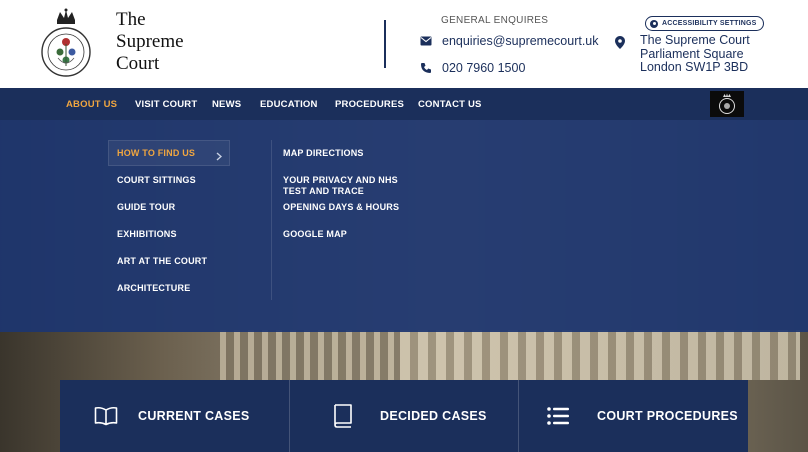 The width and height of the screenshot is (808, 452). I want to click on menu-item-architecture: ARCHITECTURE, so click(153, 288).